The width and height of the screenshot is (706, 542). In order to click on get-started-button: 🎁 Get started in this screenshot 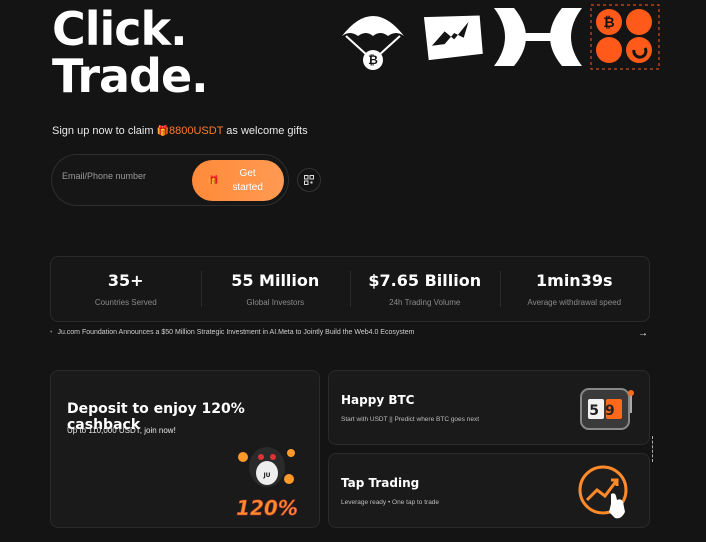, I will do `click(238, 180)`.